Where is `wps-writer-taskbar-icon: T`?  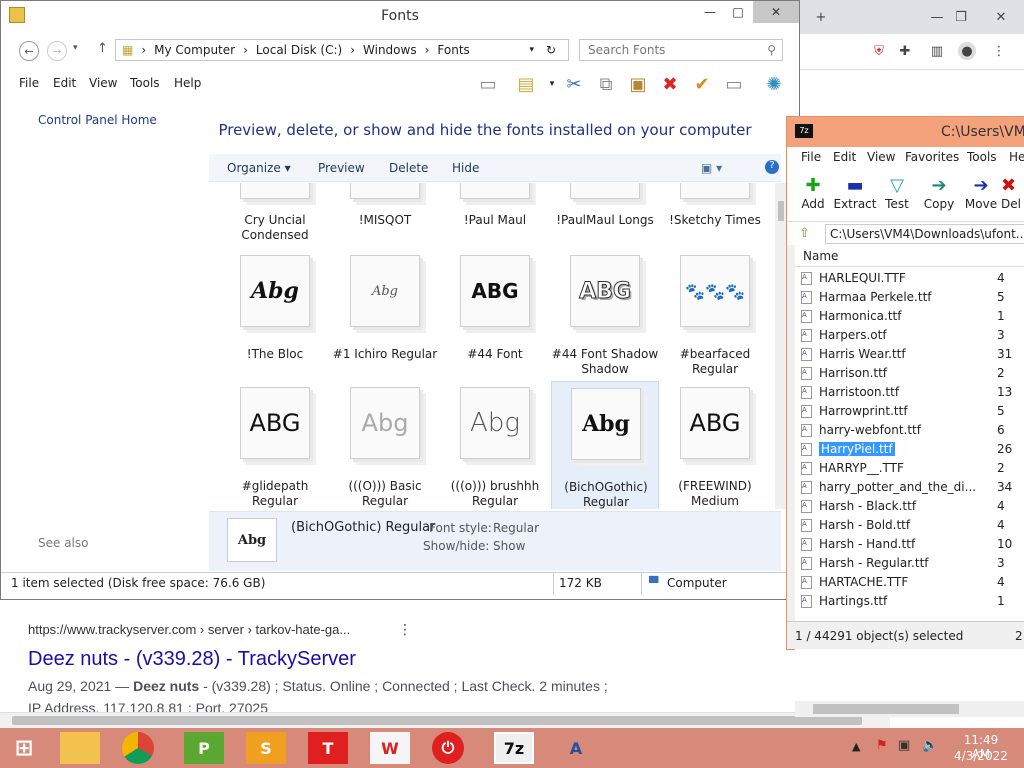
wps-writer-taskbar-icon: T is located at coordinates (328, 748).